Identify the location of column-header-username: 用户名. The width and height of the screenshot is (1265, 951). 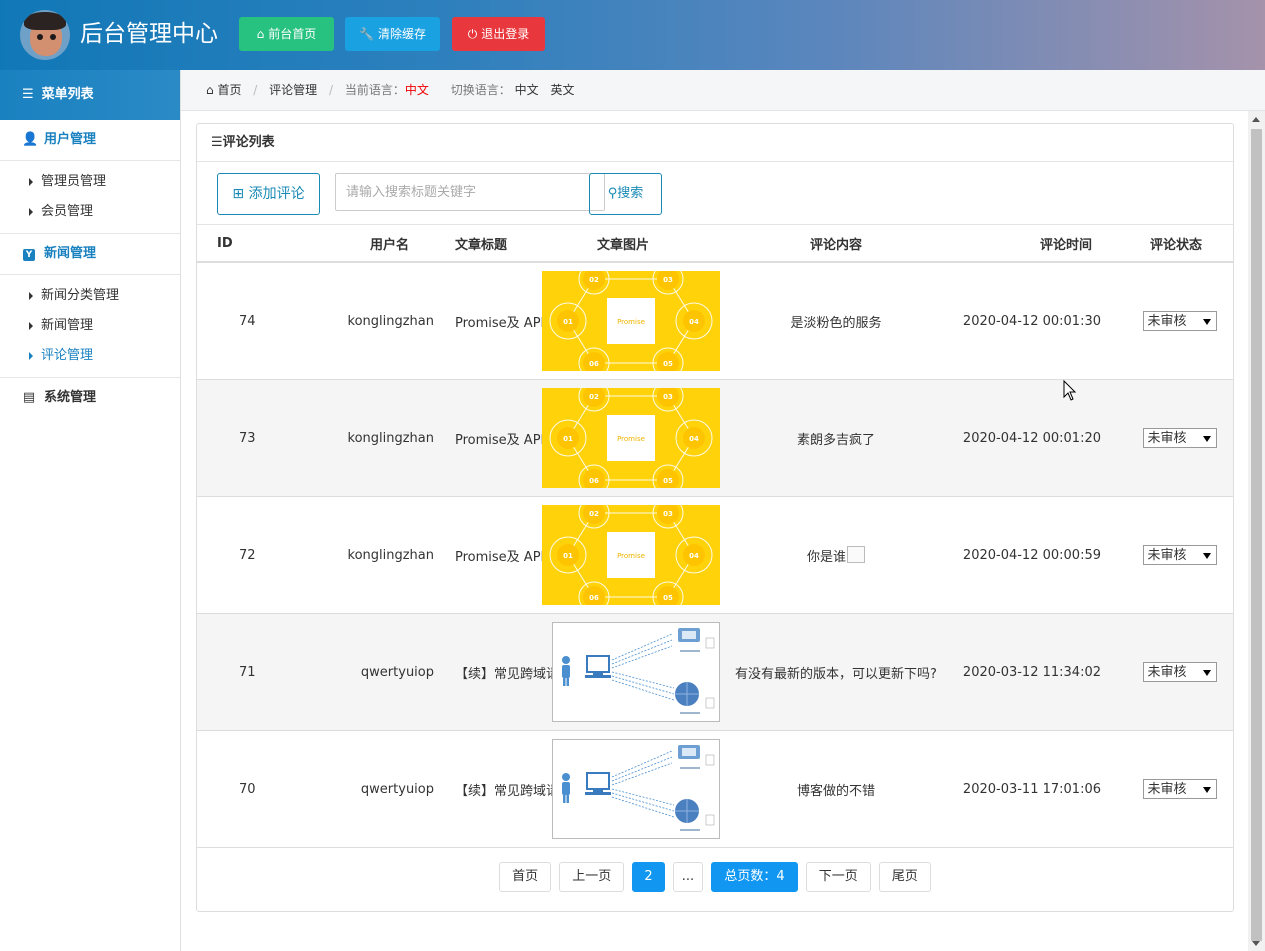
(348, 244).